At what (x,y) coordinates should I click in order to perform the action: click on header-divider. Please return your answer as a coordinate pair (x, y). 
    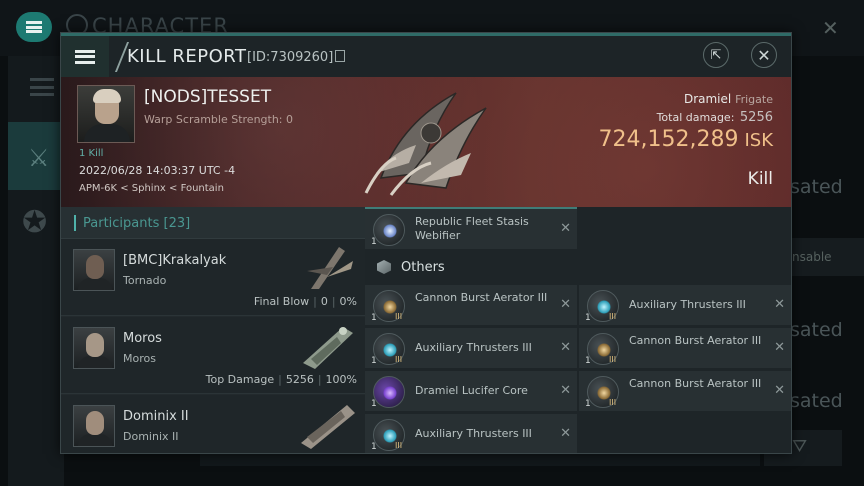
    Looking at the image, I should click on (118, 57).